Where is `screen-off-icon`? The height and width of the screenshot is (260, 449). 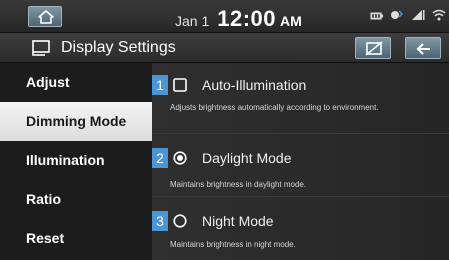 screen-off-icon is located at coordinates (374, 48).